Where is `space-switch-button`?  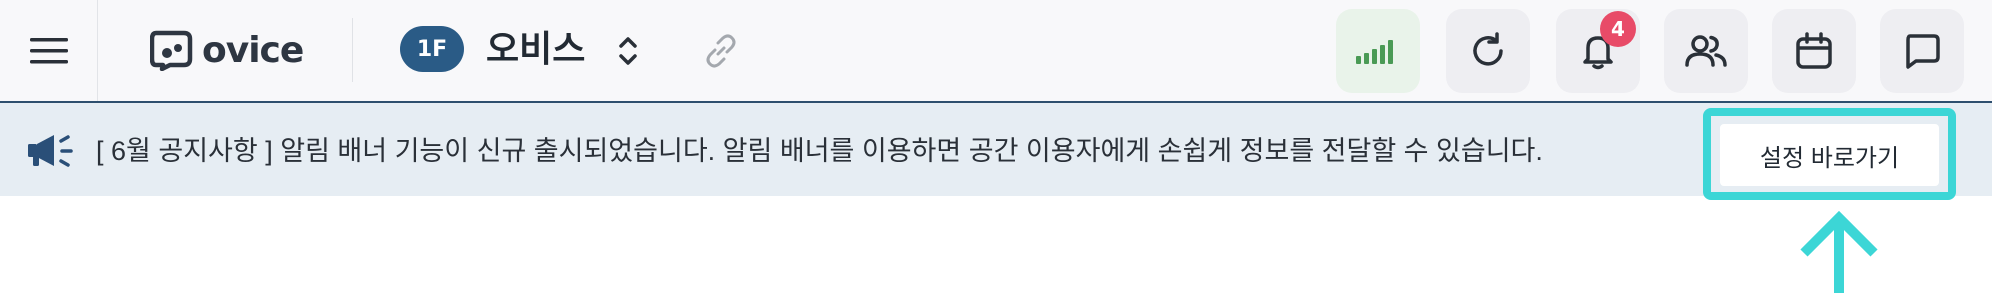 space-switch-button is located at coordinates (628, 51).